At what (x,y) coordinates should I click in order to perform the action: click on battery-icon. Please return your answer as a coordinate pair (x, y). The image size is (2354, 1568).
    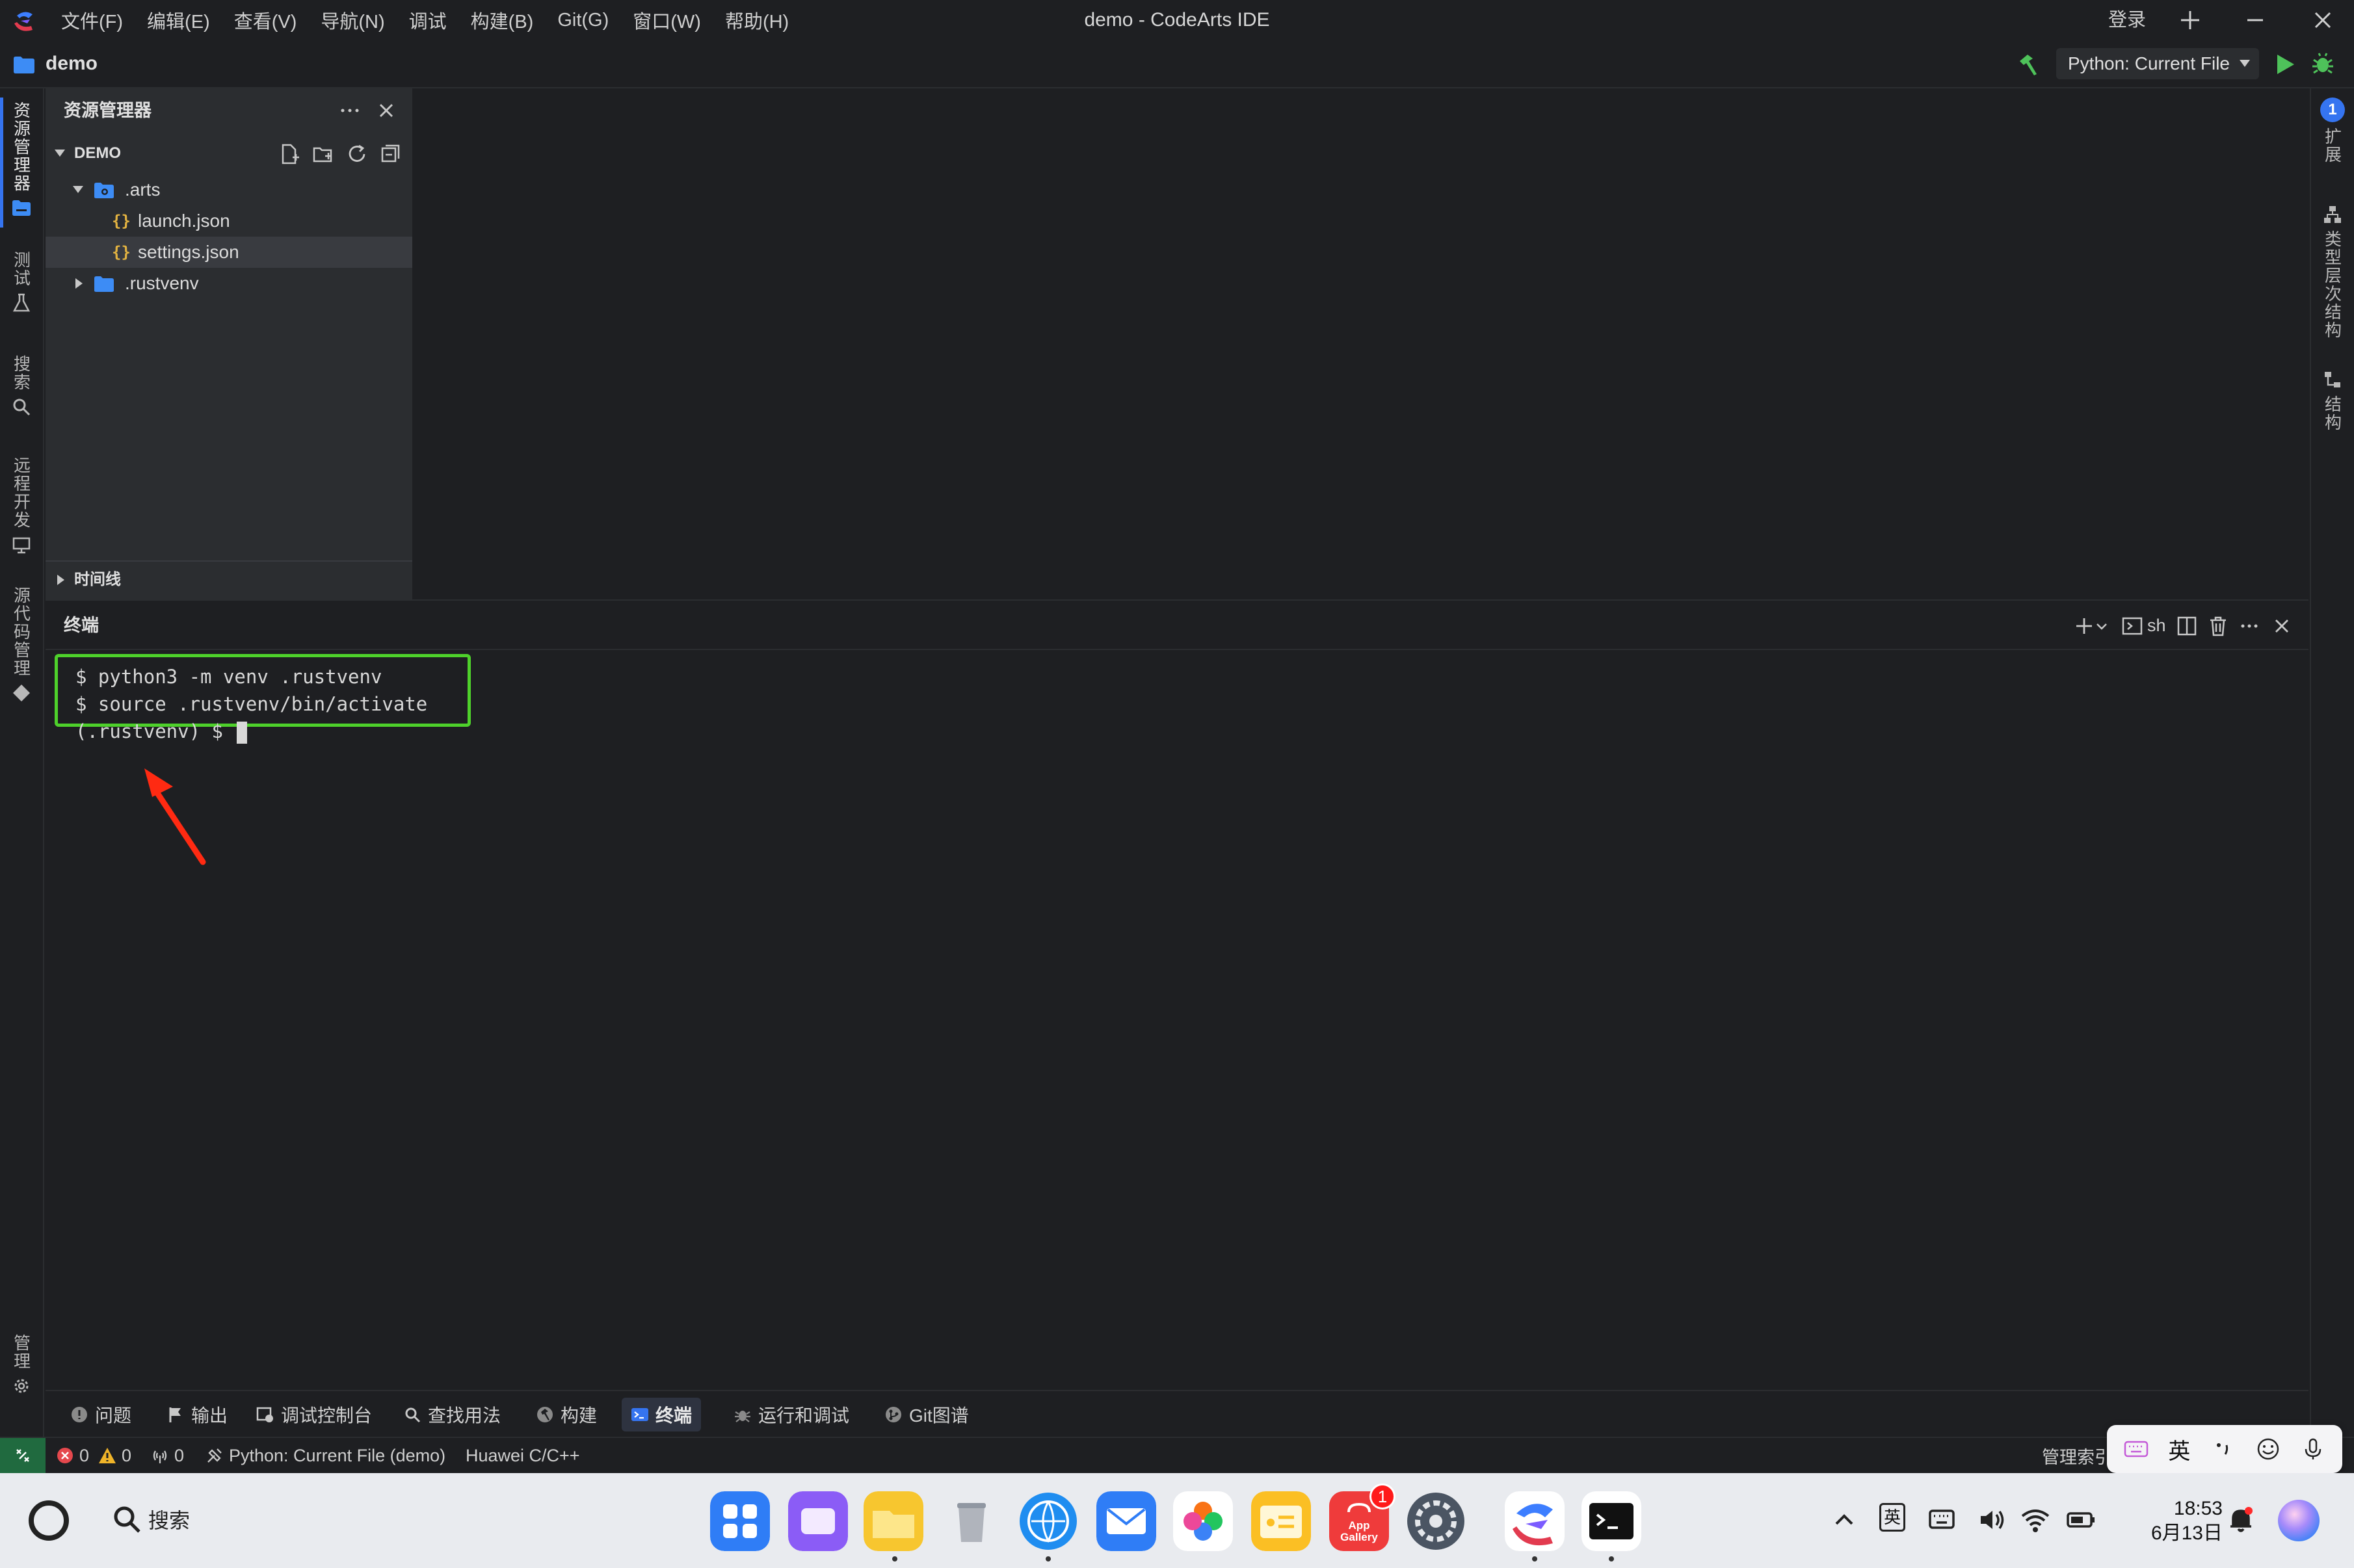
    Looking at the image, I should click on (2080, 1519).